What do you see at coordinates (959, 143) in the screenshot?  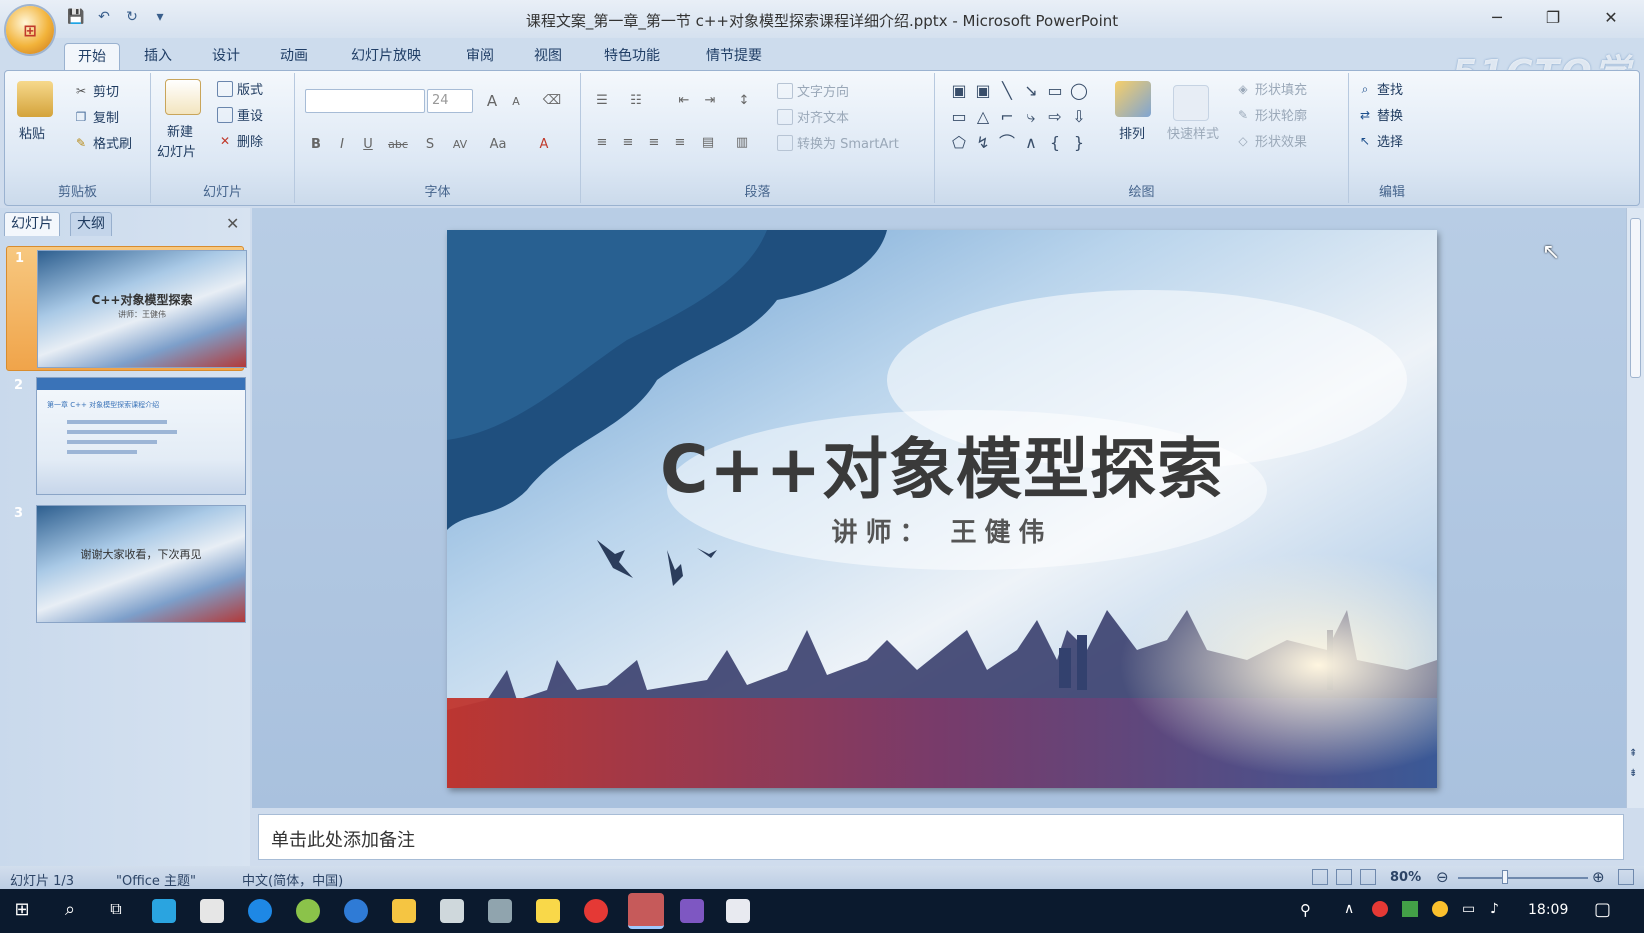 I see `pentagon-shape-icon: ⬠` at bounding box center [959, 143].